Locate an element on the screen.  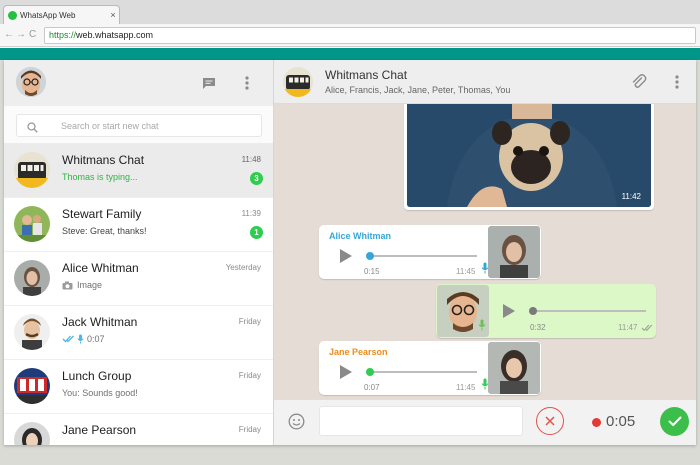
emoji-icon is located at coordinates (296, 421).